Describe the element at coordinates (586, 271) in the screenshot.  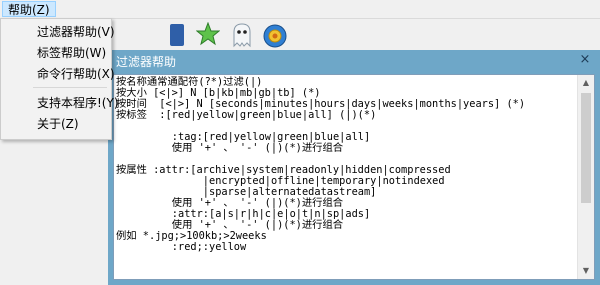
I see `scroll-down-icon: ▼` at that location.